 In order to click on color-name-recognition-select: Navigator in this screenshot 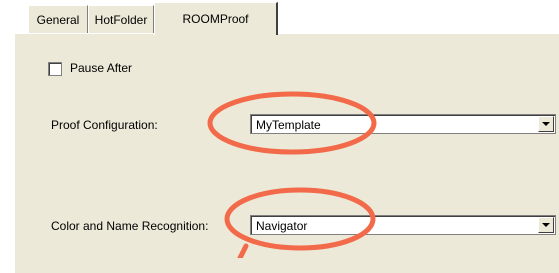, I will do `click(403, 225)`.